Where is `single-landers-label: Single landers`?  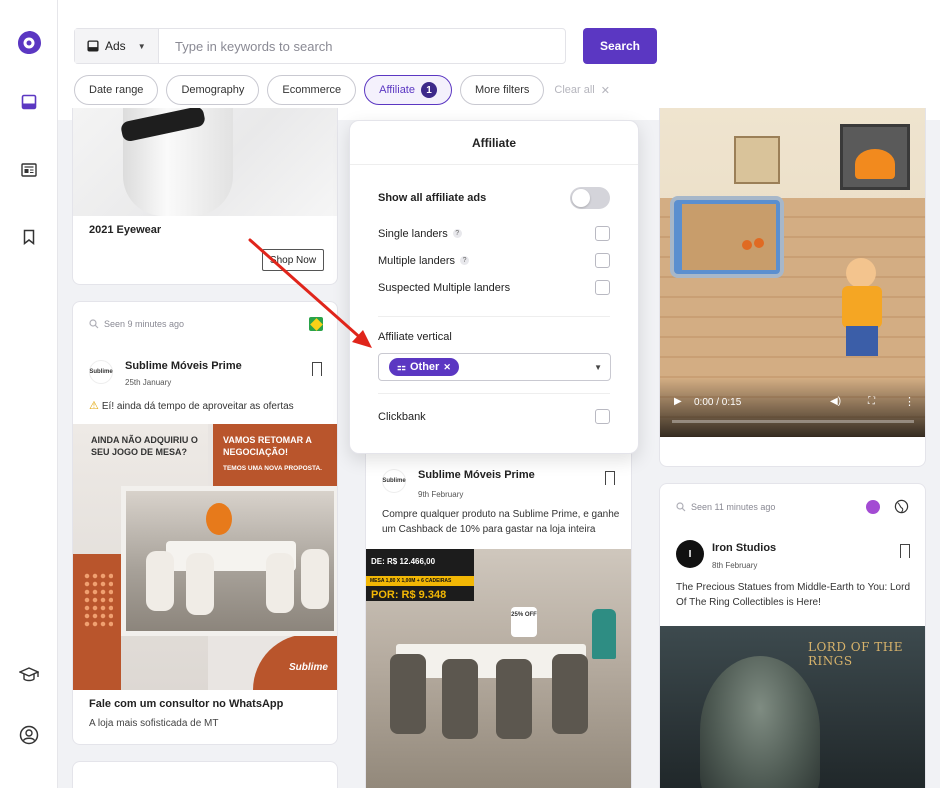 single-landers-label: Single landers is located at coordinates (413, 233).